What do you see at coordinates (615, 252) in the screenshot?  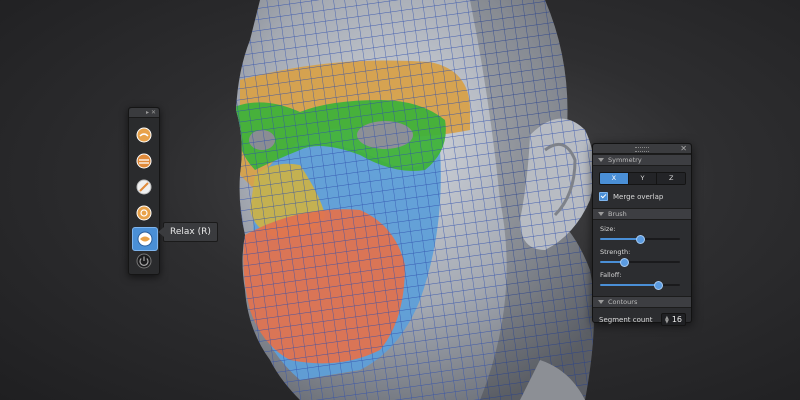 I see `strength-label: Strength:` at bounding box center [615, 252].